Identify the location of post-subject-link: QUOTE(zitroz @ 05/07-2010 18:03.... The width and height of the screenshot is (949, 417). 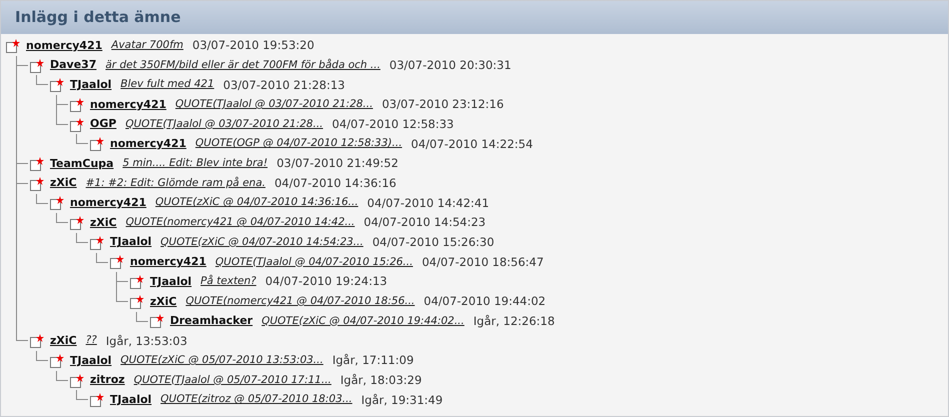
(256, 400).